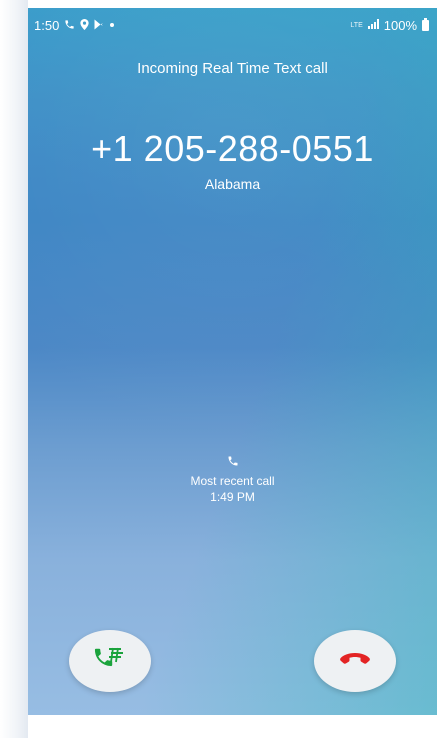 Image resolution: width=439 pixels, height=738 pixels. I want to click on recent-call-time: 1:49 PM, so click(232, 497).